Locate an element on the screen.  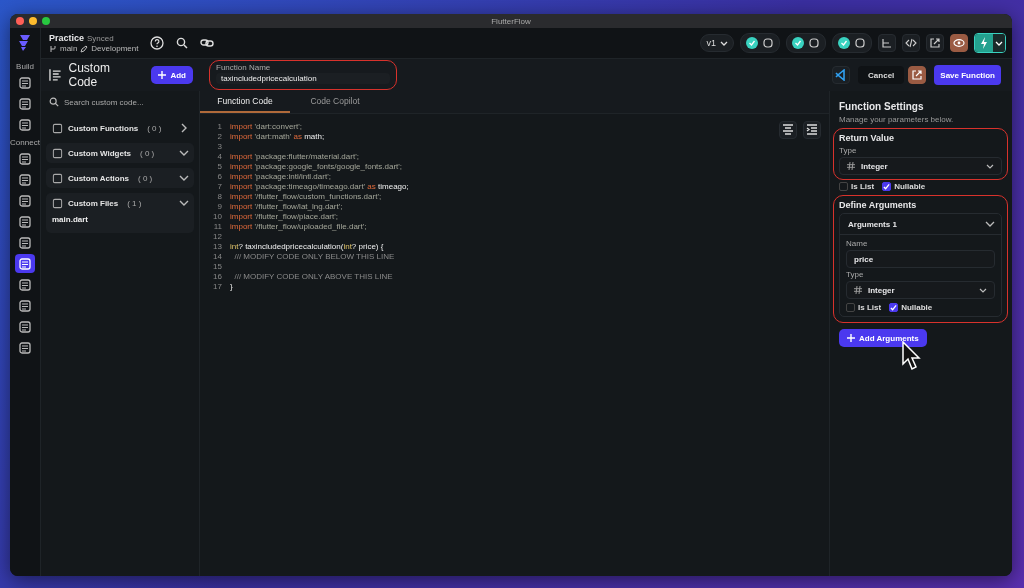
window-title: FlutterFlow is located at coordinates (511, 21).